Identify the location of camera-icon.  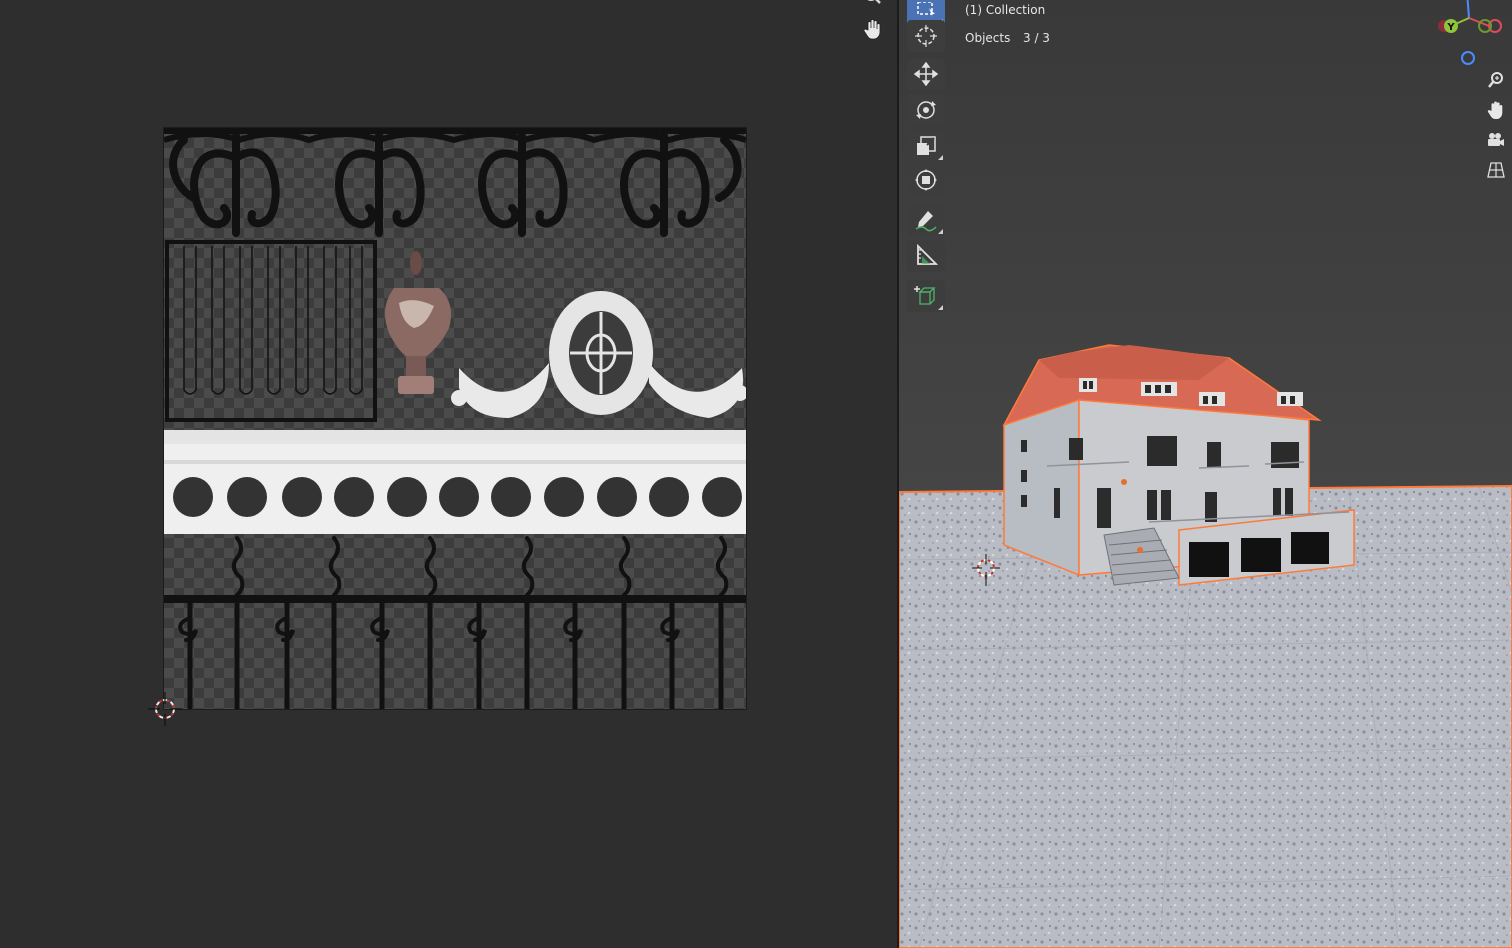
(1496, 139).